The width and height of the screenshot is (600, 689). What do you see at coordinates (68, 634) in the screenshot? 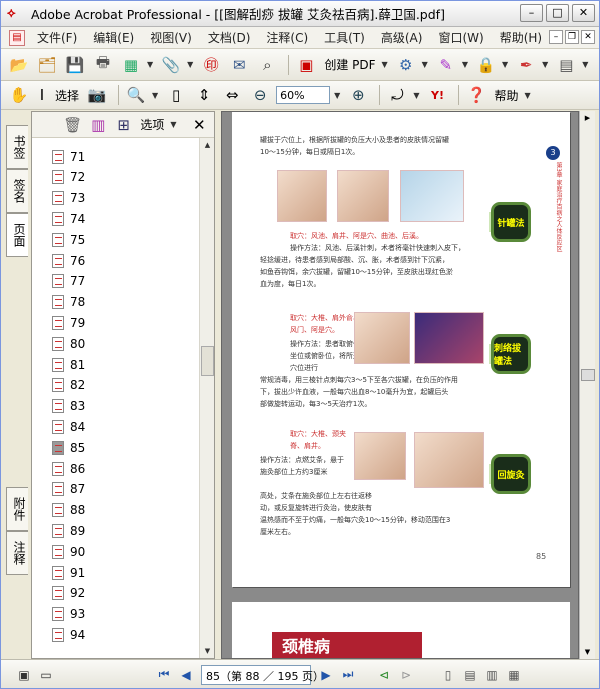
I see `page-list-item: 94` at bounding box center [68, 634].